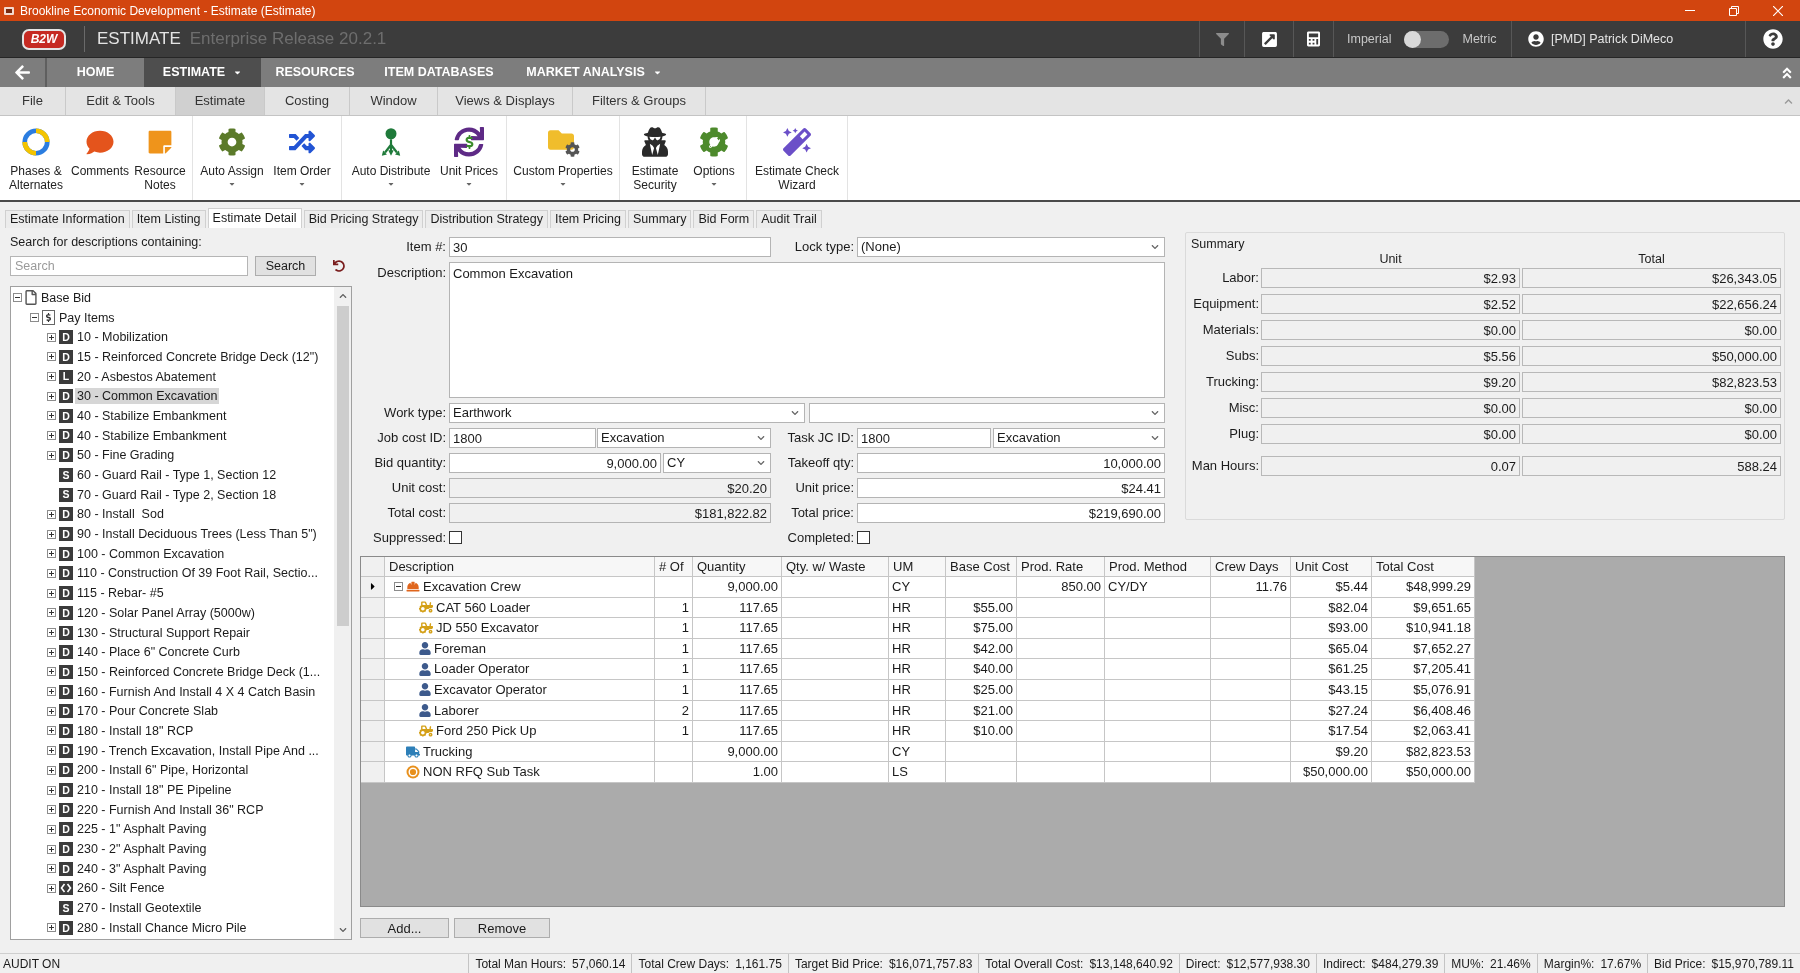 This screenshot has height=973, width=1800. I want to click on ribbon-tab: Views & Displays, so click(505, 101).